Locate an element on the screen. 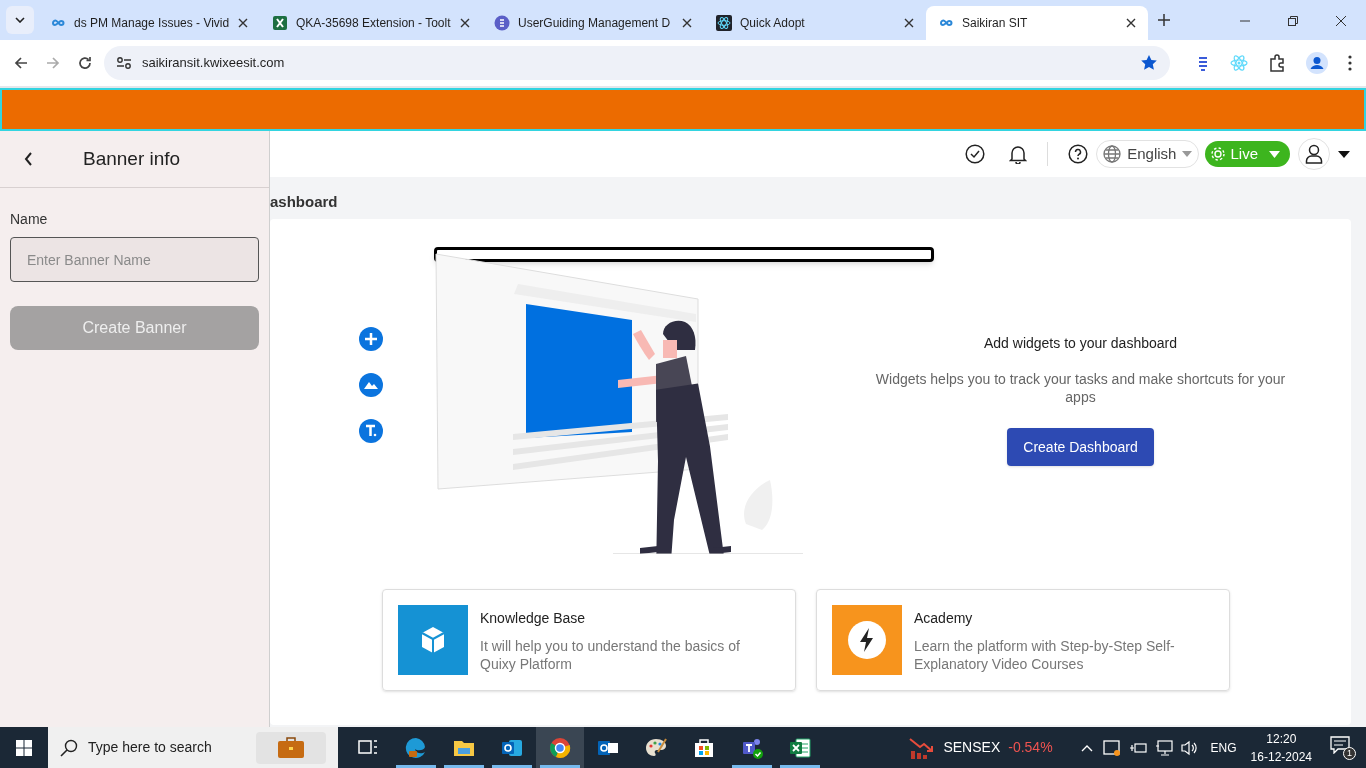 The width and height of the screenshot is (1366, 768). url-text: saikiransit.kwixeesit.com is located at coordinates (214, 63).